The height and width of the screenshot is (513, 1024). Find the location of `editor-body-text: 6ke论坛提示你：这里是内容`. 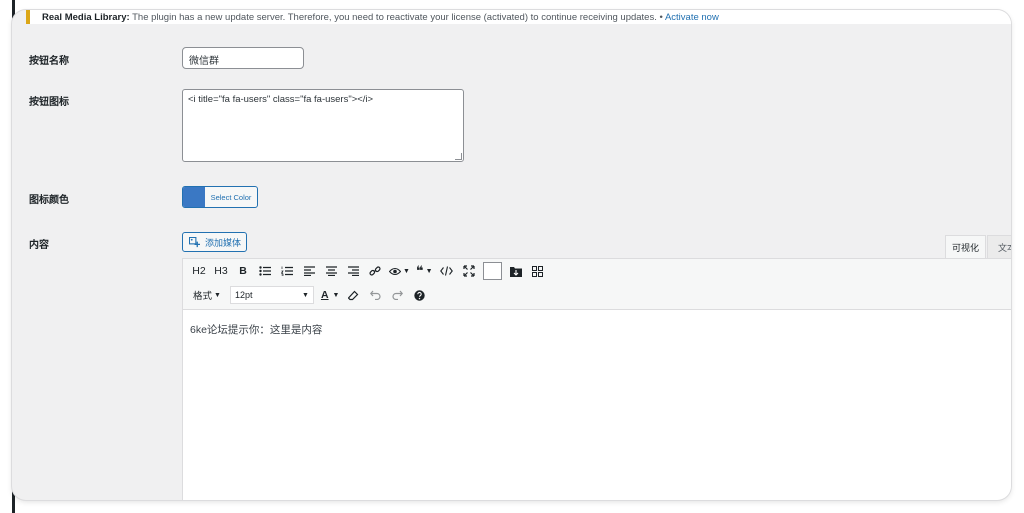

editor-body-text: 6ke论坛提示你：这里是内容 is located at coordinates (256, 329).